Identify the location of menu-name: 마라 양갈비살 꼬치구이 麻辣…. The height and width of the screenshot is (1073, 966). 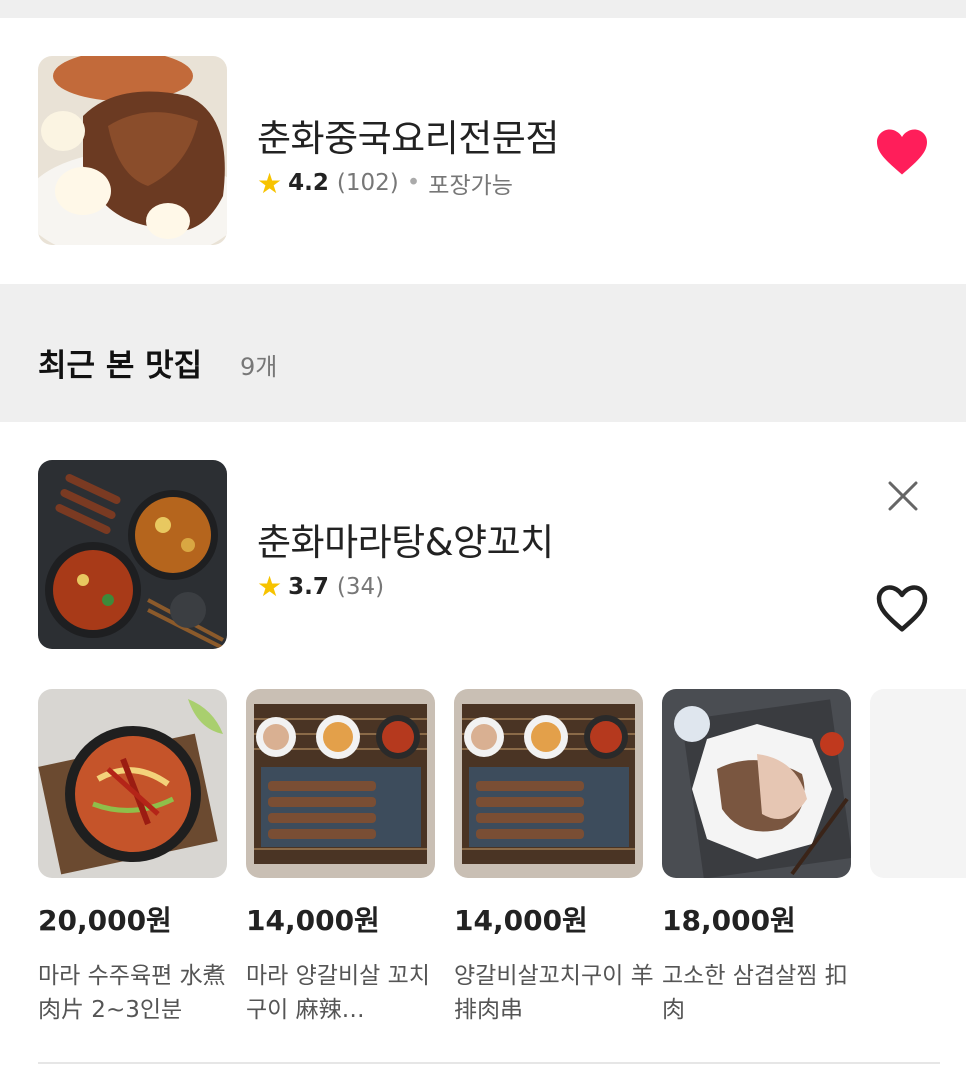
(338, 993).